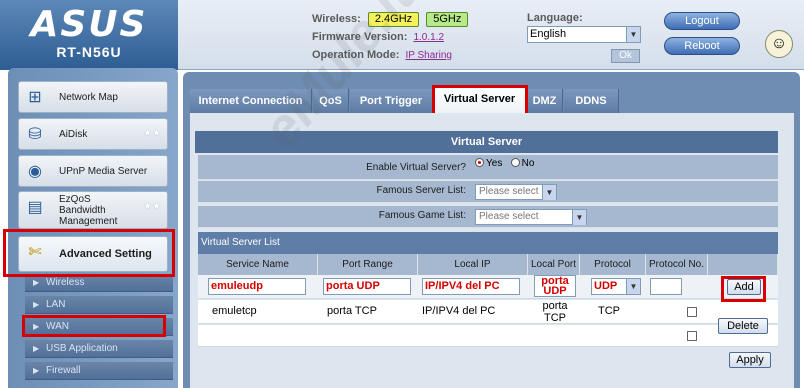 The image size is (804, 388). What do you see at coordinates (258, 264) in the screenshot?
I see `column-header: Service Name` at bounding box center [258, 264].